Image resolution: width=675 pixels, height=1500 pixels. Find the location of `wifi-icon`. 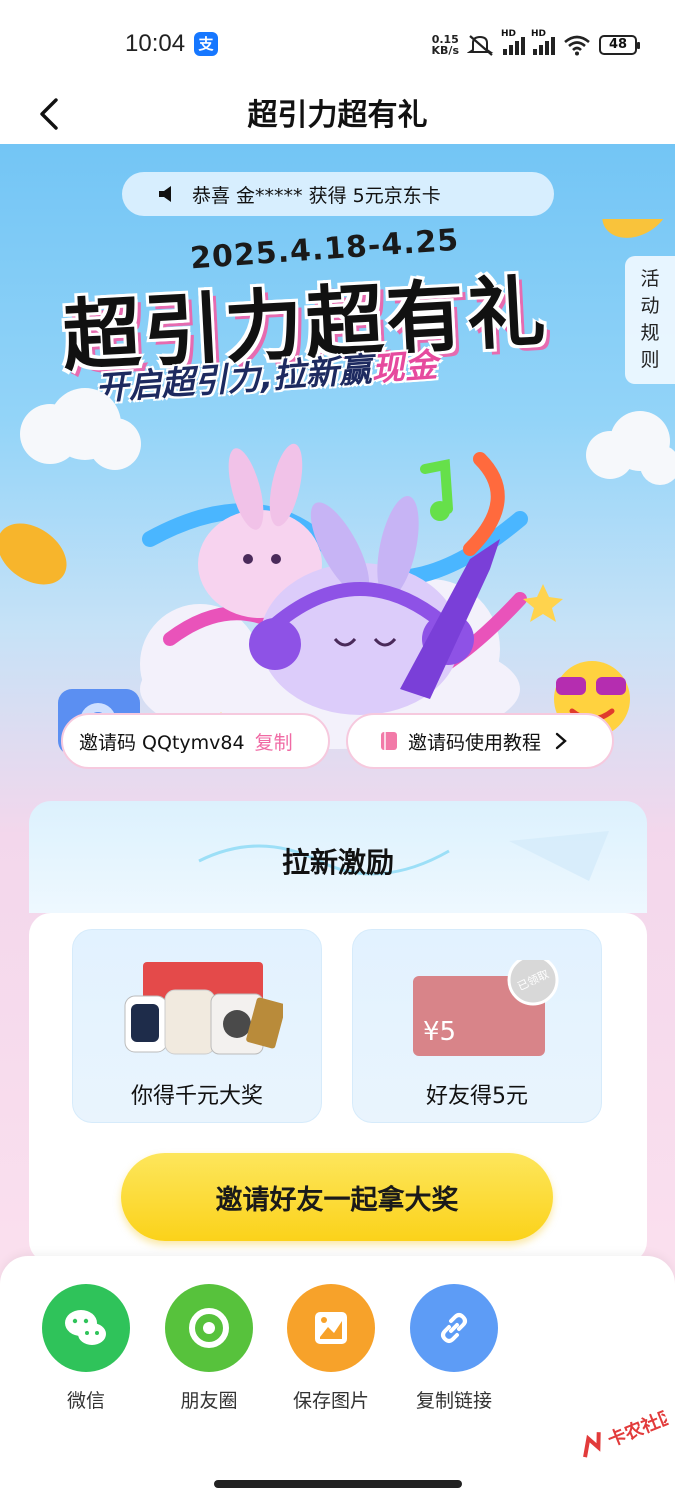

wifi-icon is located at coordinates (577, 45).